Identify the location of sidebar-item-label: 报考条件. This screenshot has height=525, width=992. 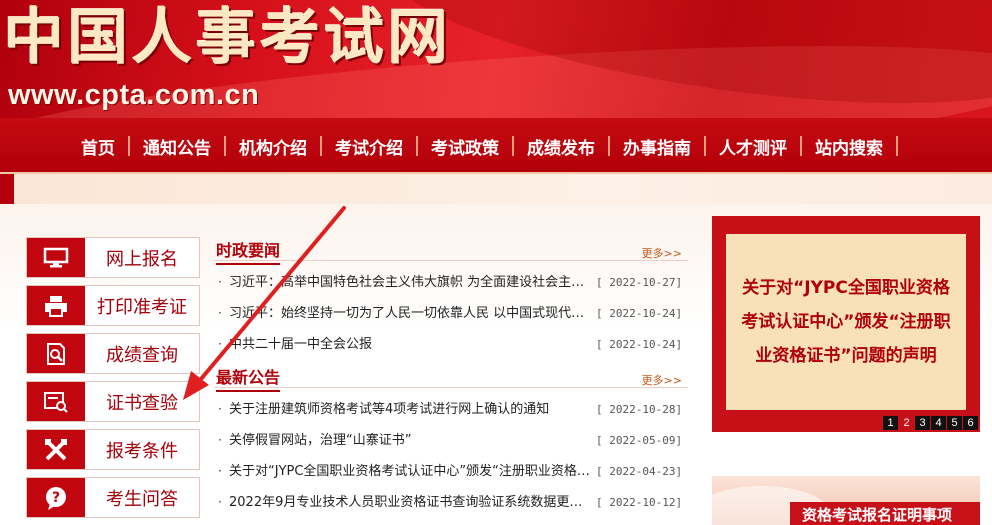
(142, 451).